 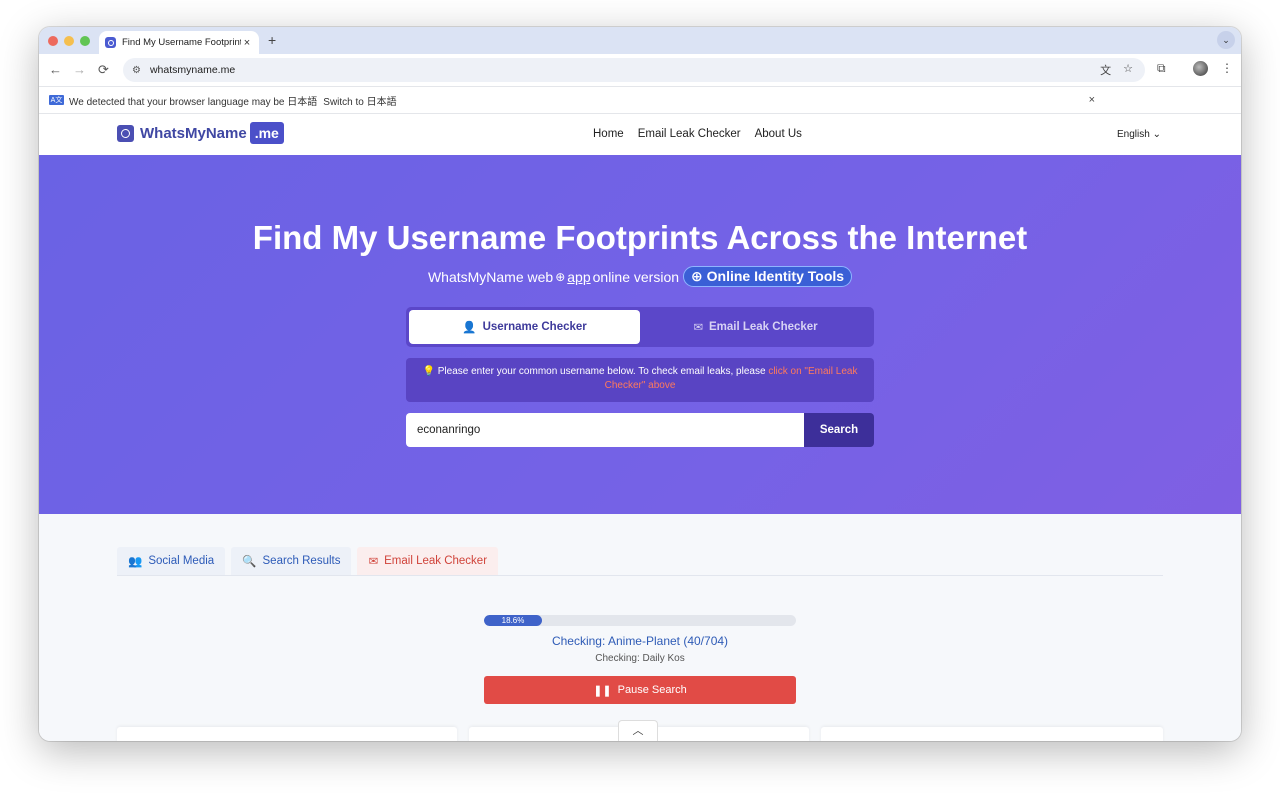 I want to click on tab-email-label: Email Leak Checker, so click(x=763, y=327).